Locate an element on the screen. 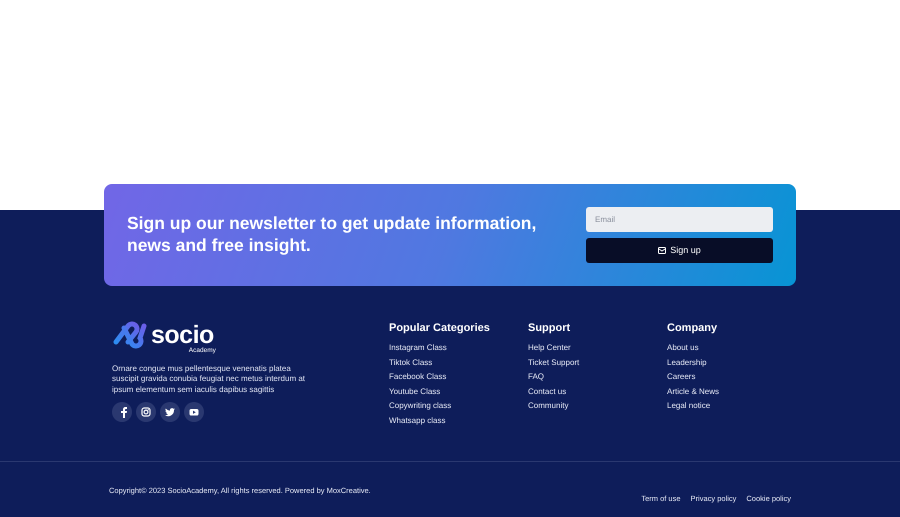 This screenshot has height=517, width=900. footer-link: Legal notice is located at coordinates (736, 406).